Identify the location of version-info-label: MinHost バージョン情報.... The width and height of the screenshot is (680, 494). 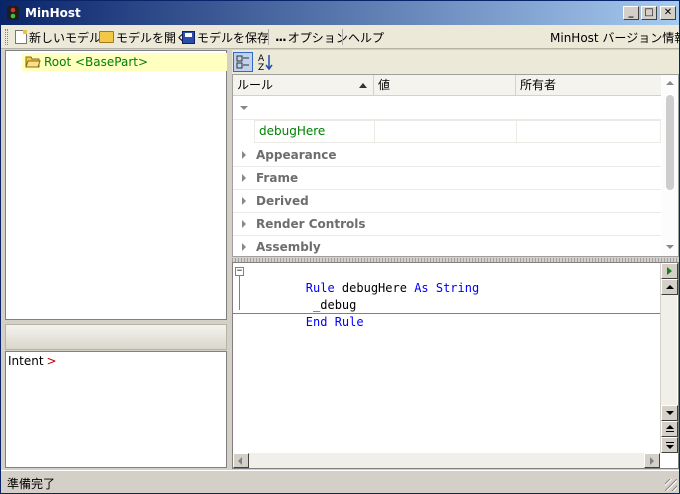
(615, 37).